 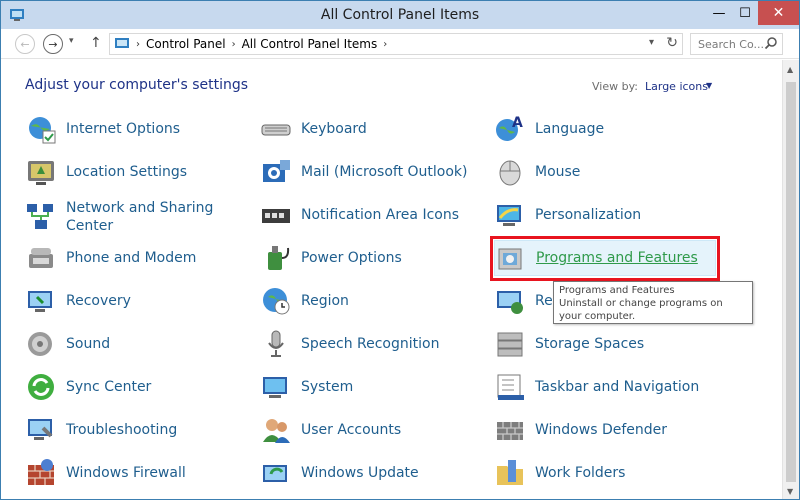 I want to click on item-label: Sound, so click(x=88, y=344).